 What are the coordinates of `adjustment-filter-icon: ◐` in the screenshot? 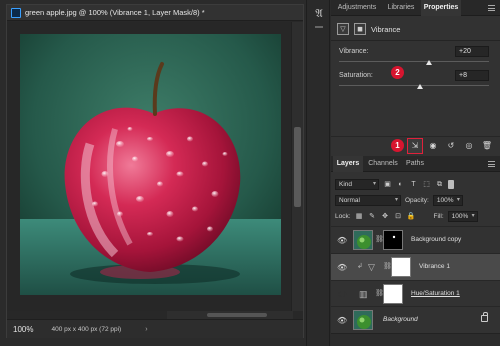 It's located at (400, 184).